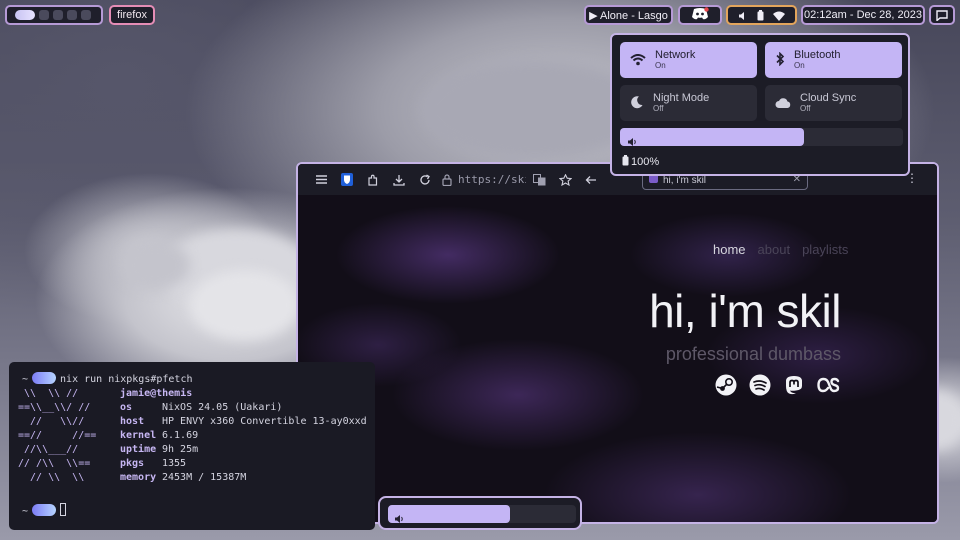  What do you see at coordinates (132, 421) in the screenshot?
I see `pfetch-key: host` at bounding box center [132, 421].